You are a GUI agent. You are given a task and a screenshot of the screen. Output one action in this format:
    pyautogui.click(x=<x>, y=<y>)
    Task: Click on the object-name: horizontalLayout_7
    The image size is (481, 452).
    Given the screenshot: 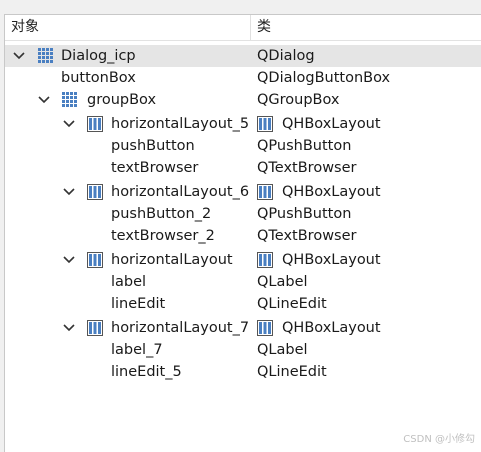 What is the action you would take?
    pyautogui.click(x=180, y=328)
    